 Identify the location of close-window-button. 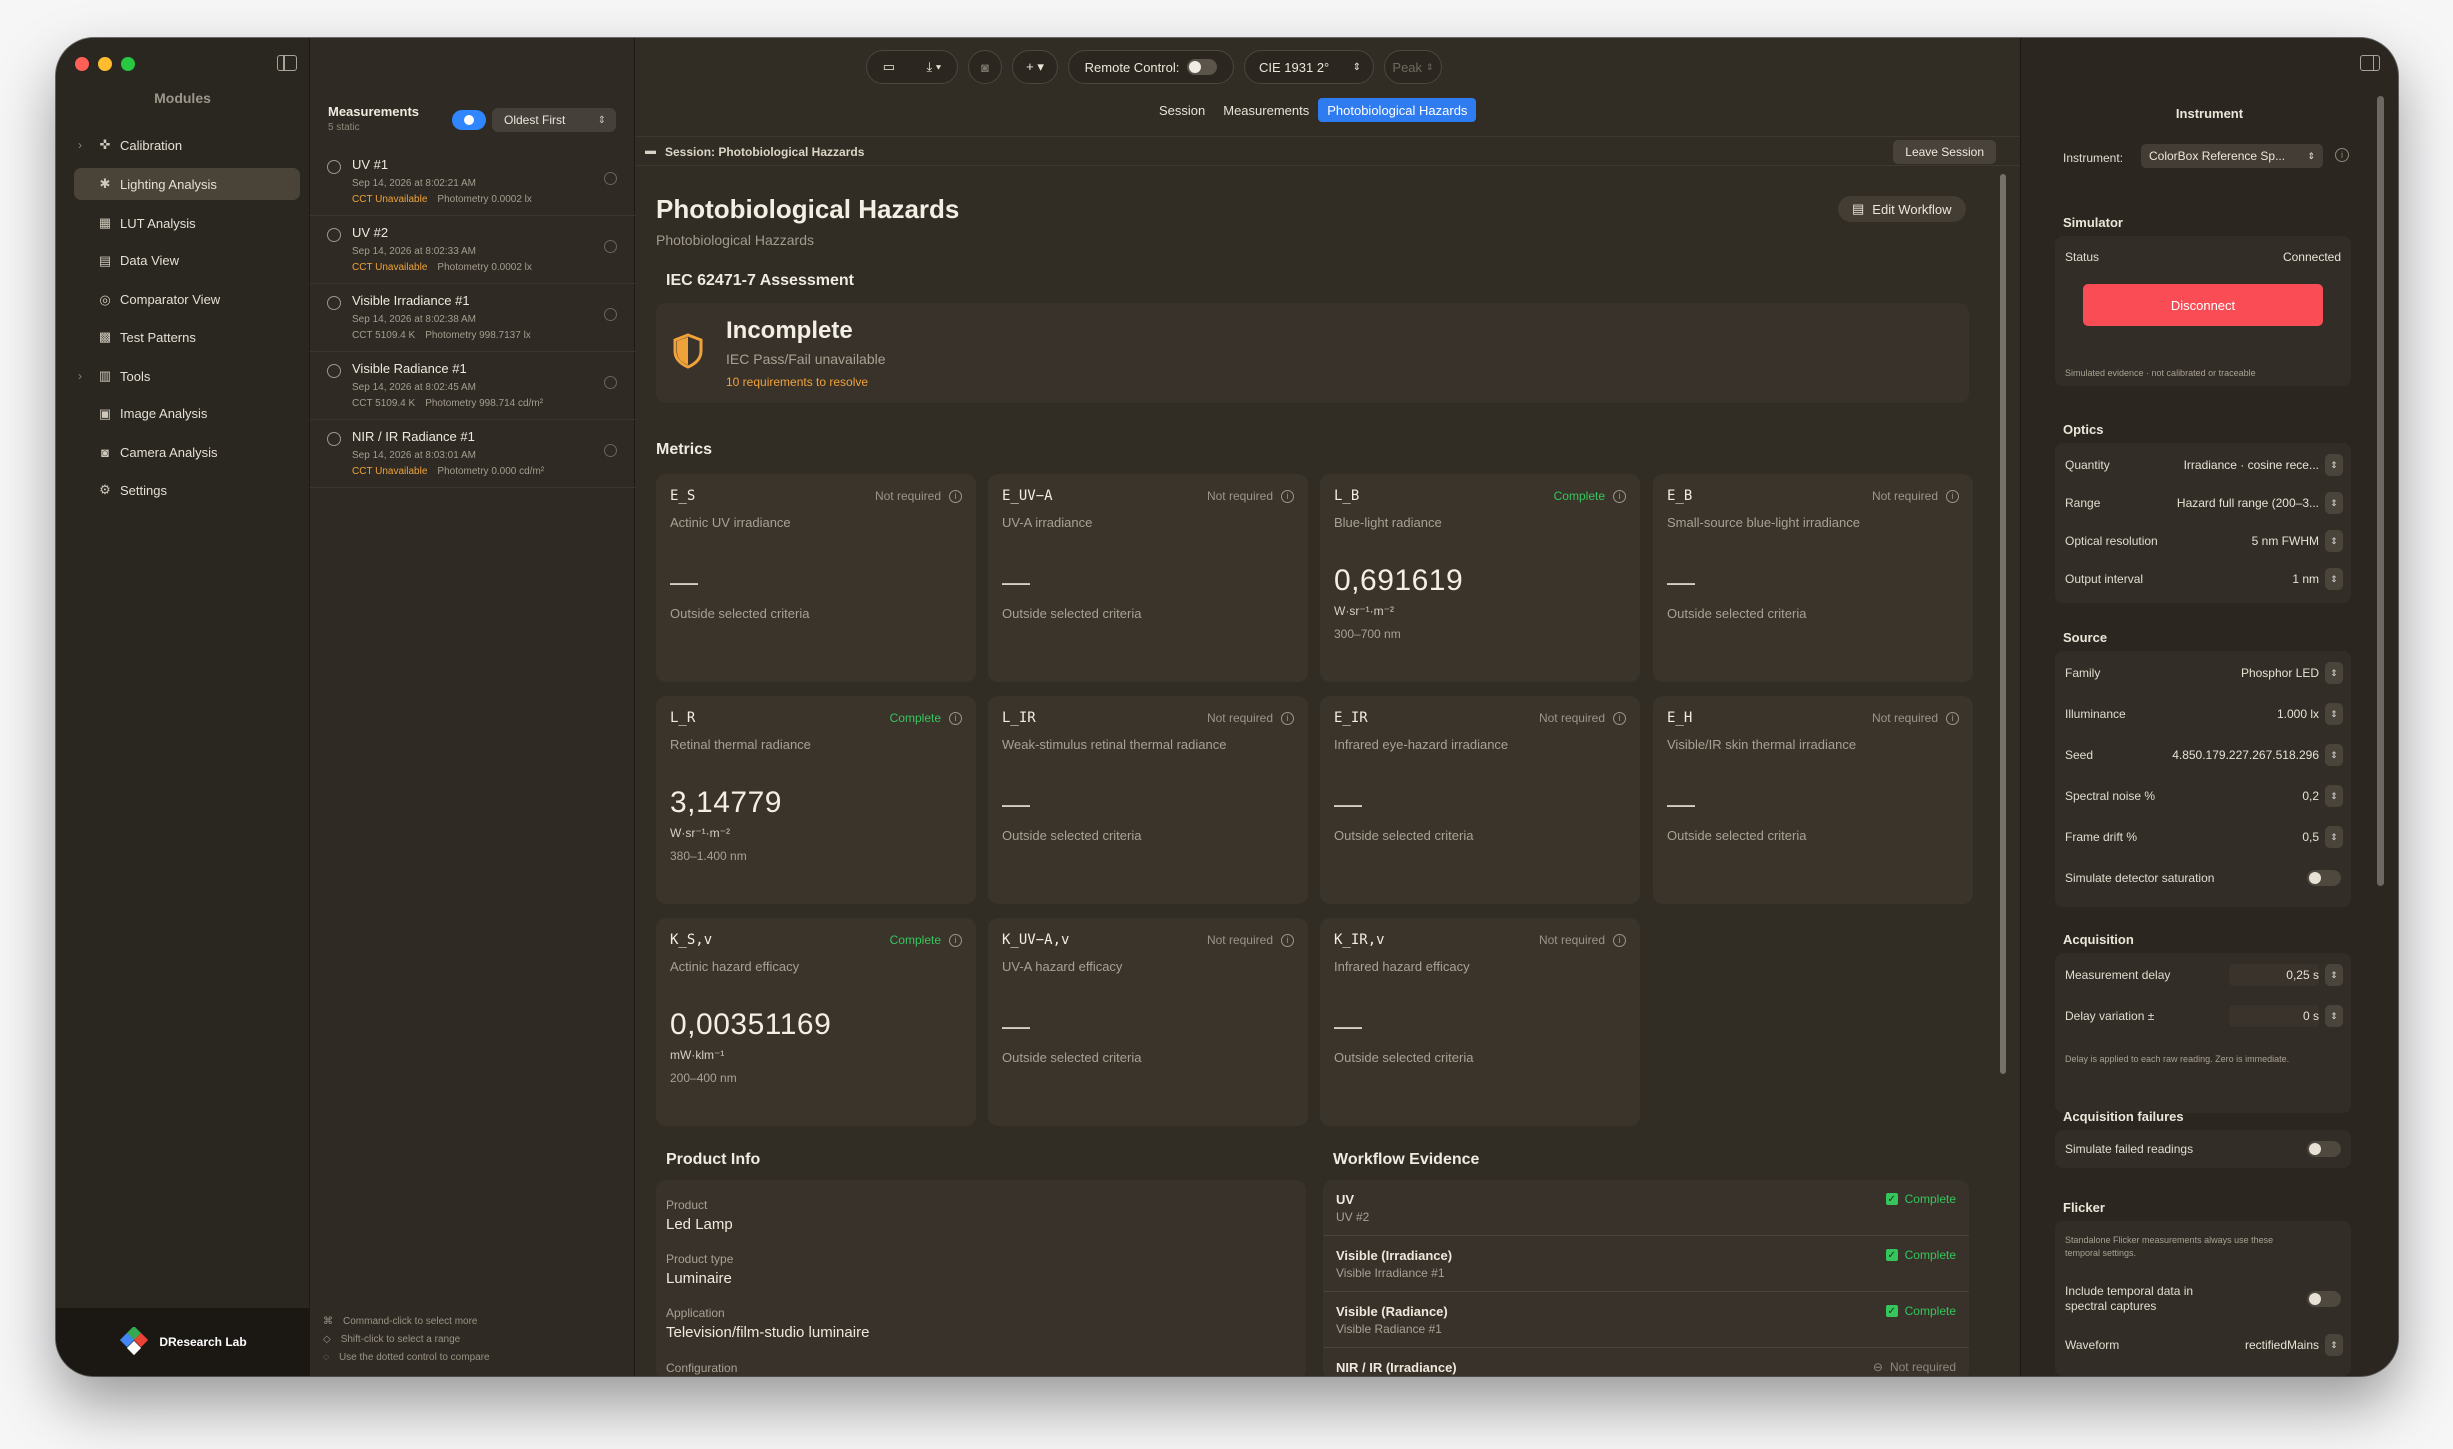
(82, 64).